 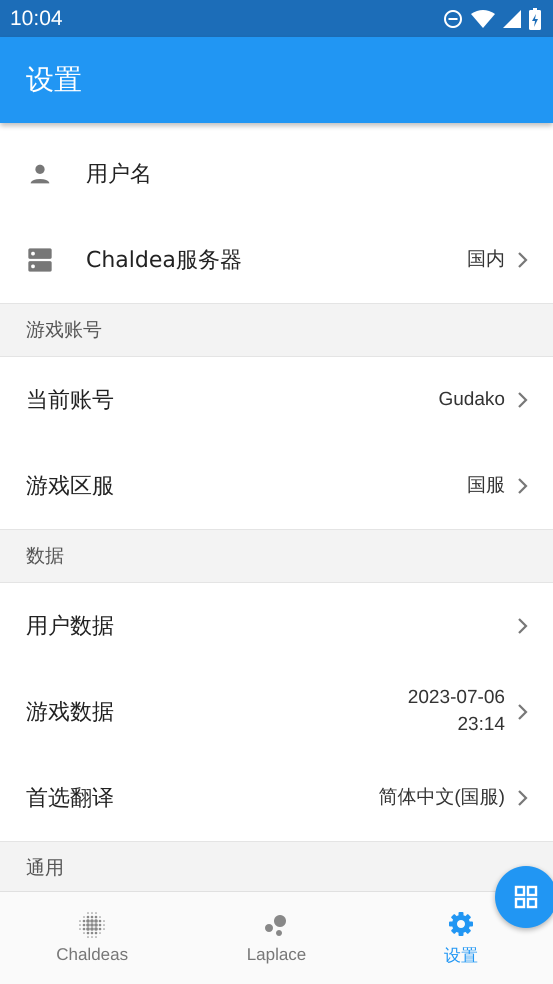 What do you see at coordinates (276, 712) in the screenshot?
I see `settings-row: 游戏数据 2023-07-06 23:14` at bounding box center [276, 712].